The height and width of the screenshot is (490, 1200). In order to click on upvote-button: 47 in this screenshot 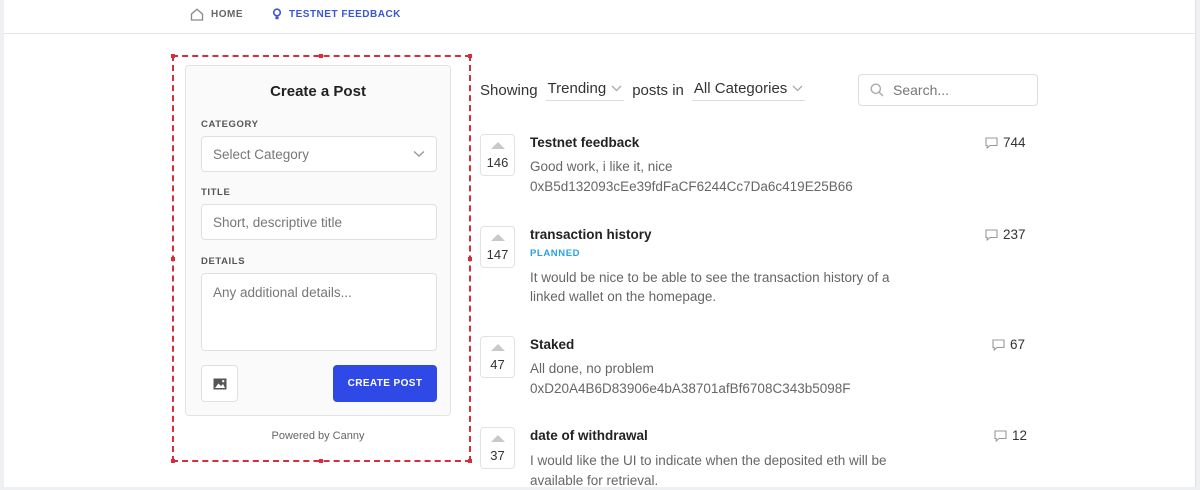, I will do `click(497, 357)`.